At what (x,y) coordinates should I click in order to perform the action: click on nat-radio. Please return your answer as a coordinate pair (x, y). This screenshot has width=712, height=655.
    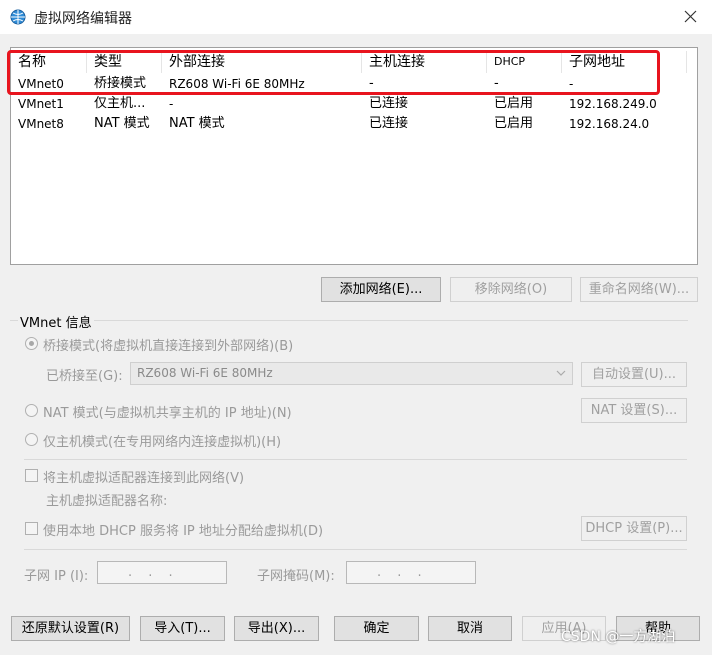
    Looking at the image, I should click on (31, 410).